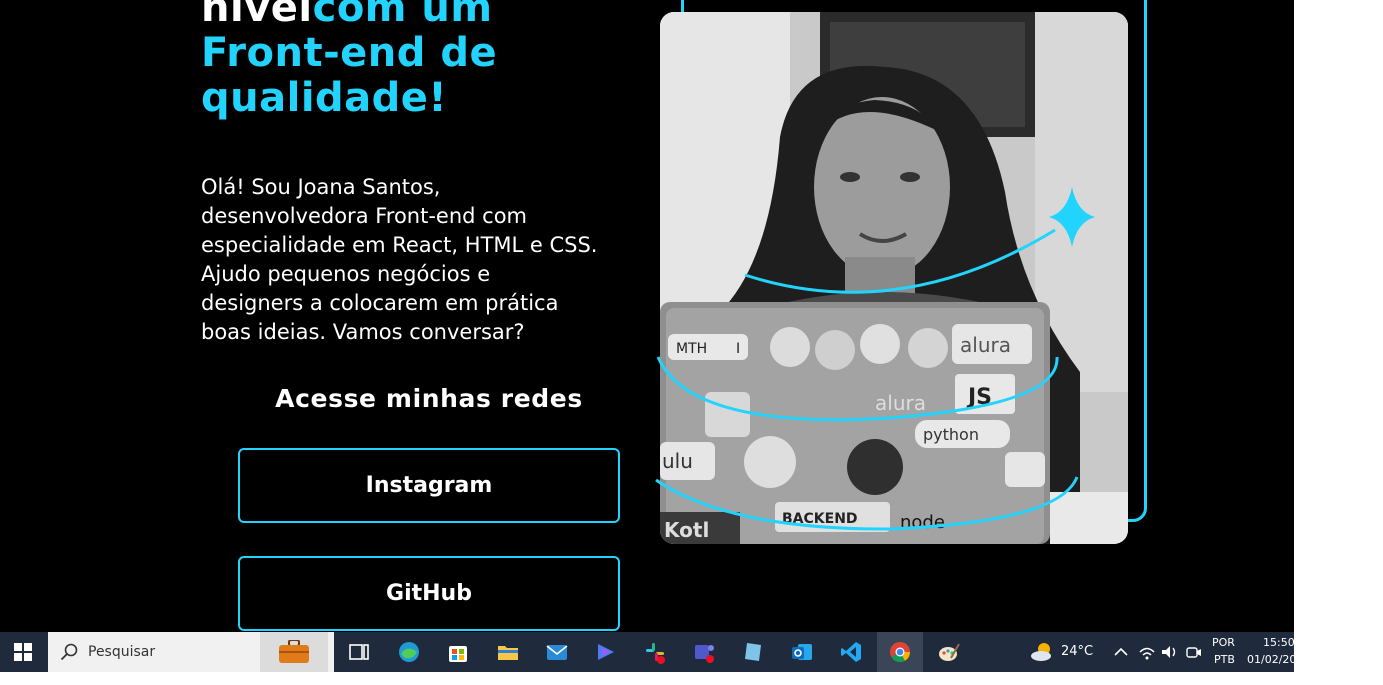  What do you see at coordinates (851, 652) in the screenshot?
I see `vscode-icon` at bounding box center [851, 652].